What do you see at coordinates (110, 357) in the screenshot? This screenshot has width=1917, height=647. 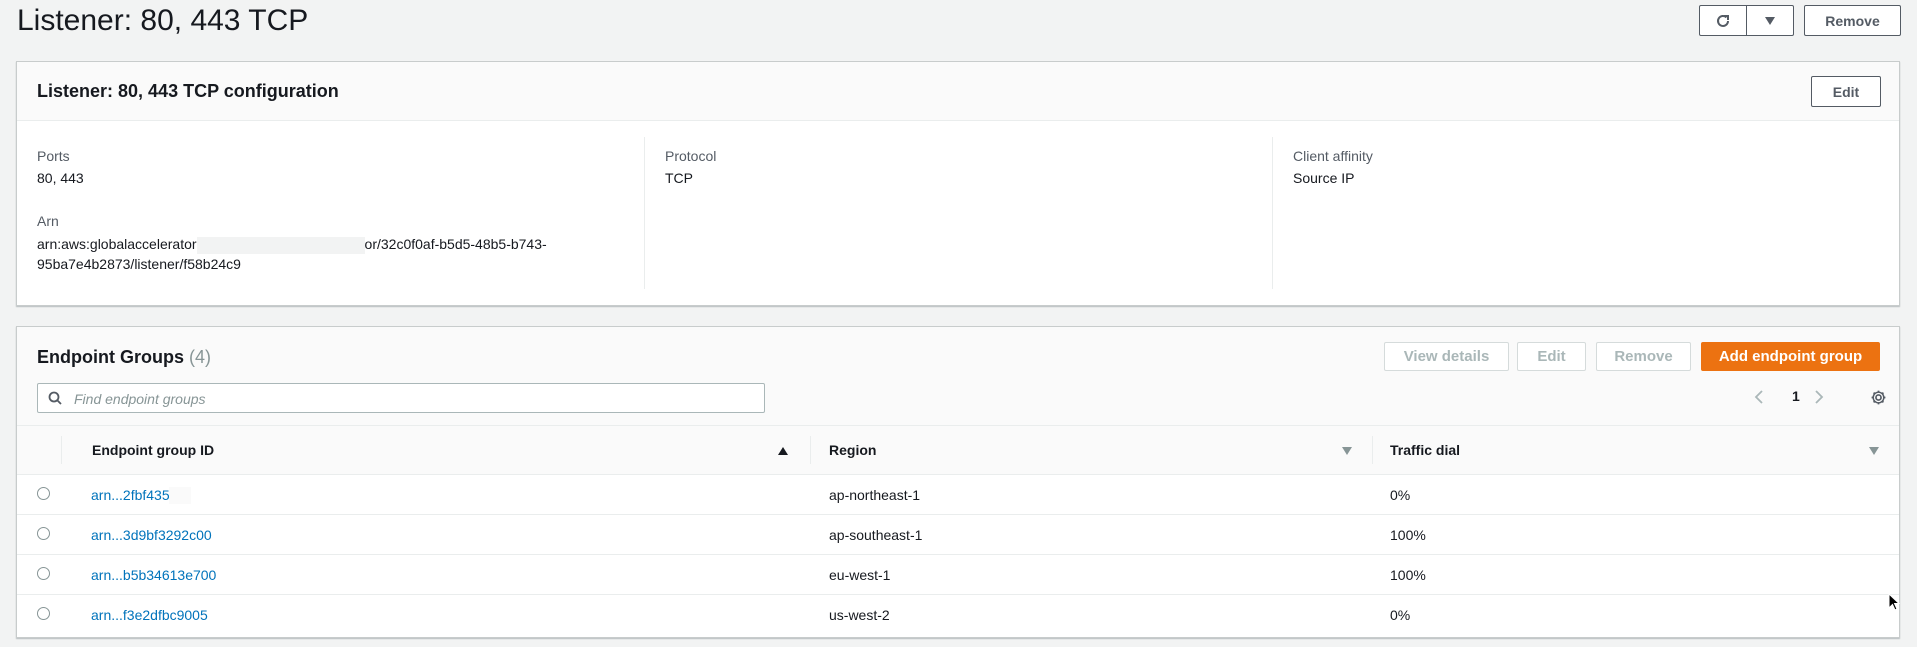 I see `endpoint-groups-title-text: Endpoint Groups` at bounding box center [110, 357].